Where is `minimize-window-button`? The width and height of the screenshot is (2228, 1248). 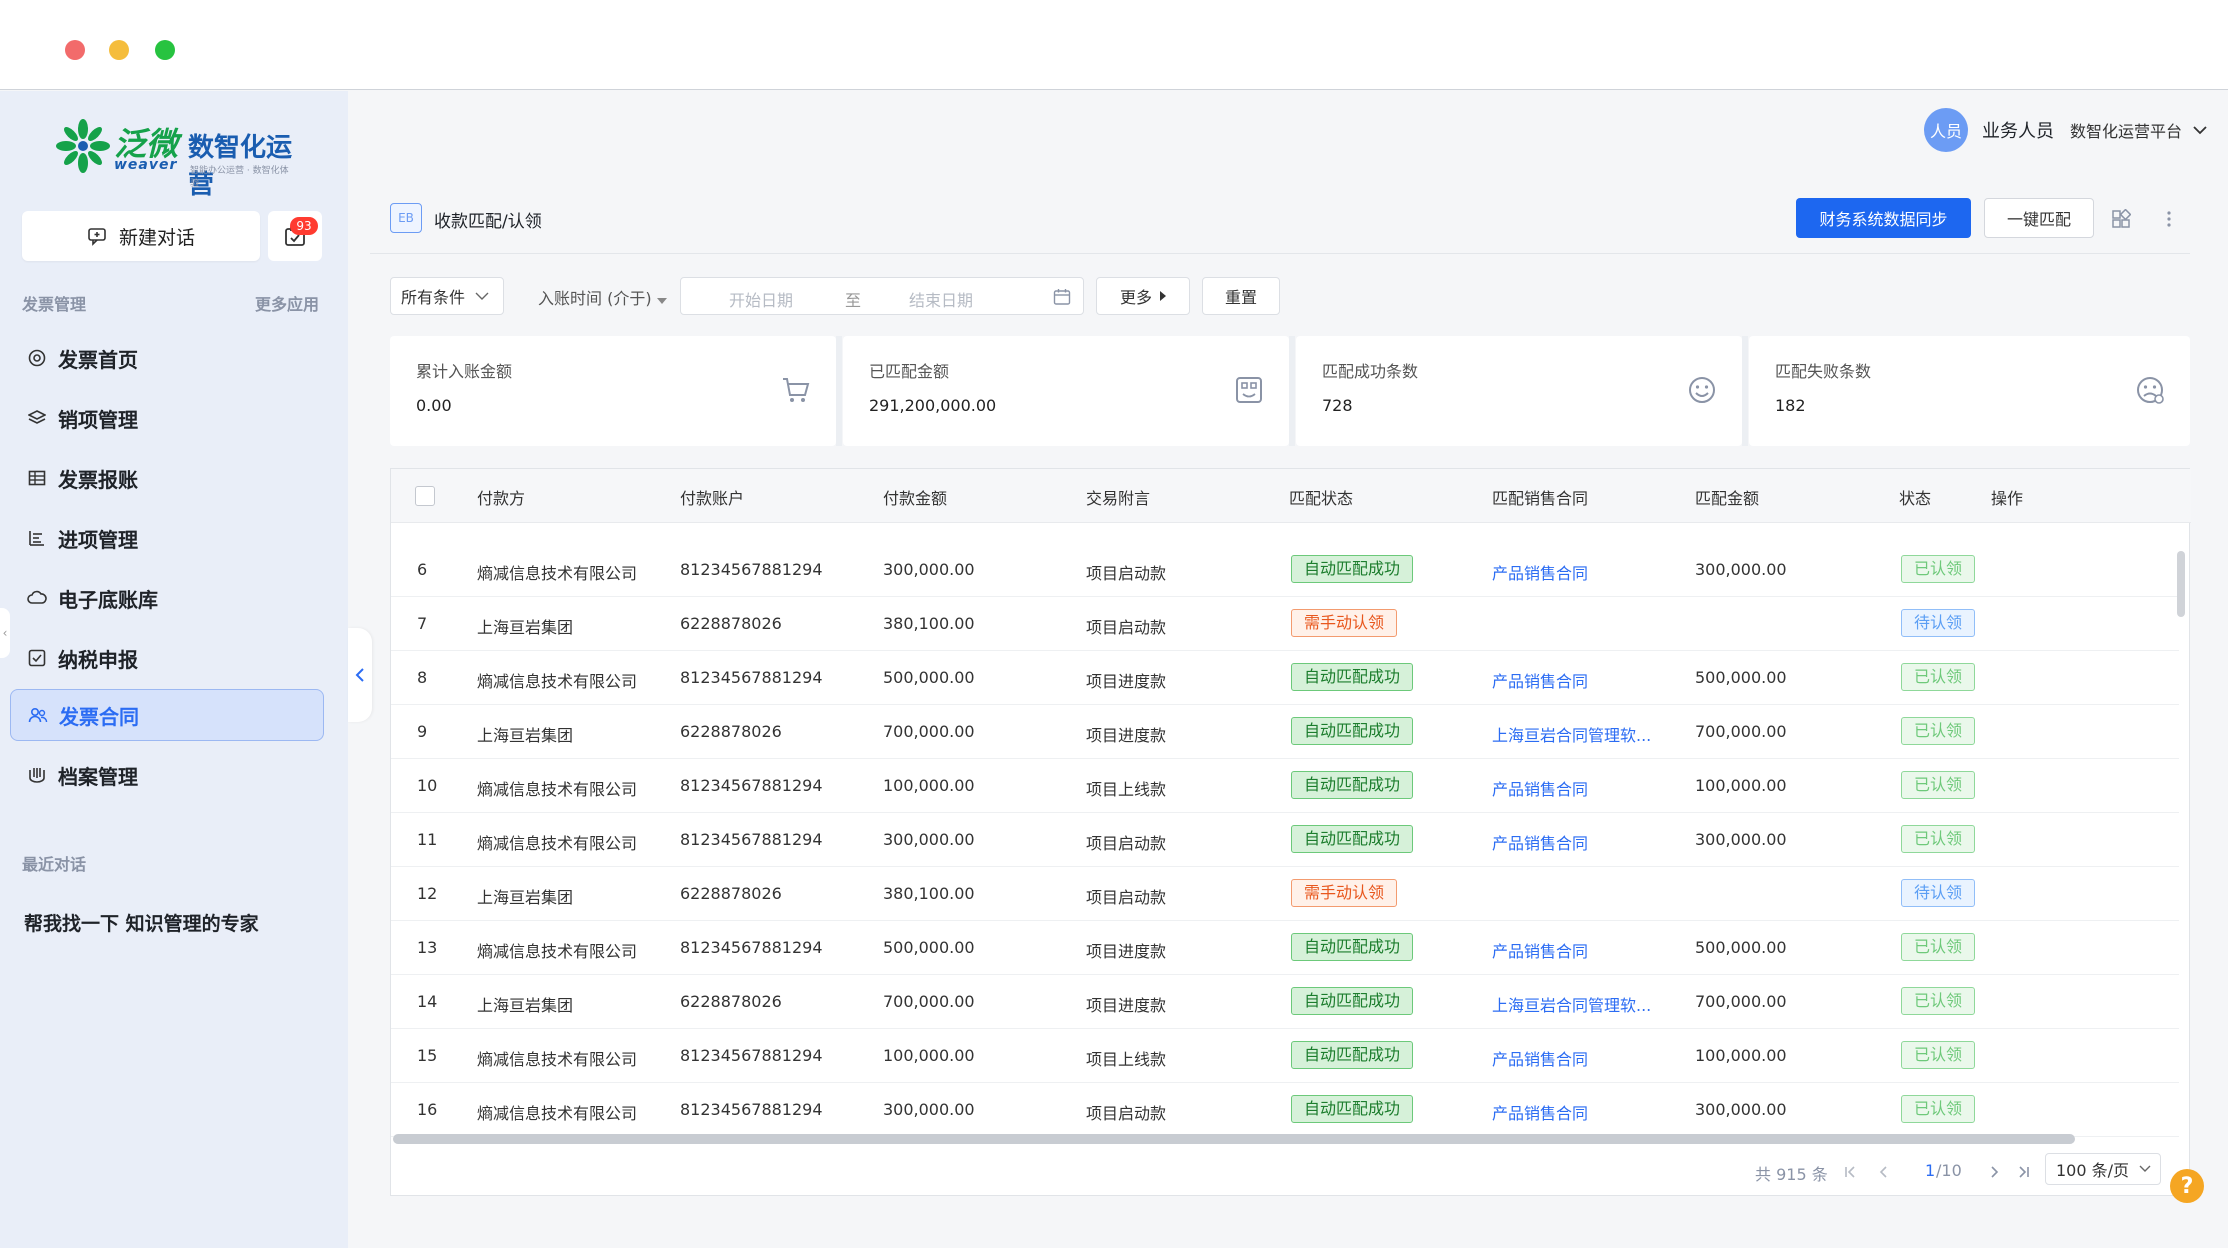 minimize-window-button is located at coordinates (119, 50).